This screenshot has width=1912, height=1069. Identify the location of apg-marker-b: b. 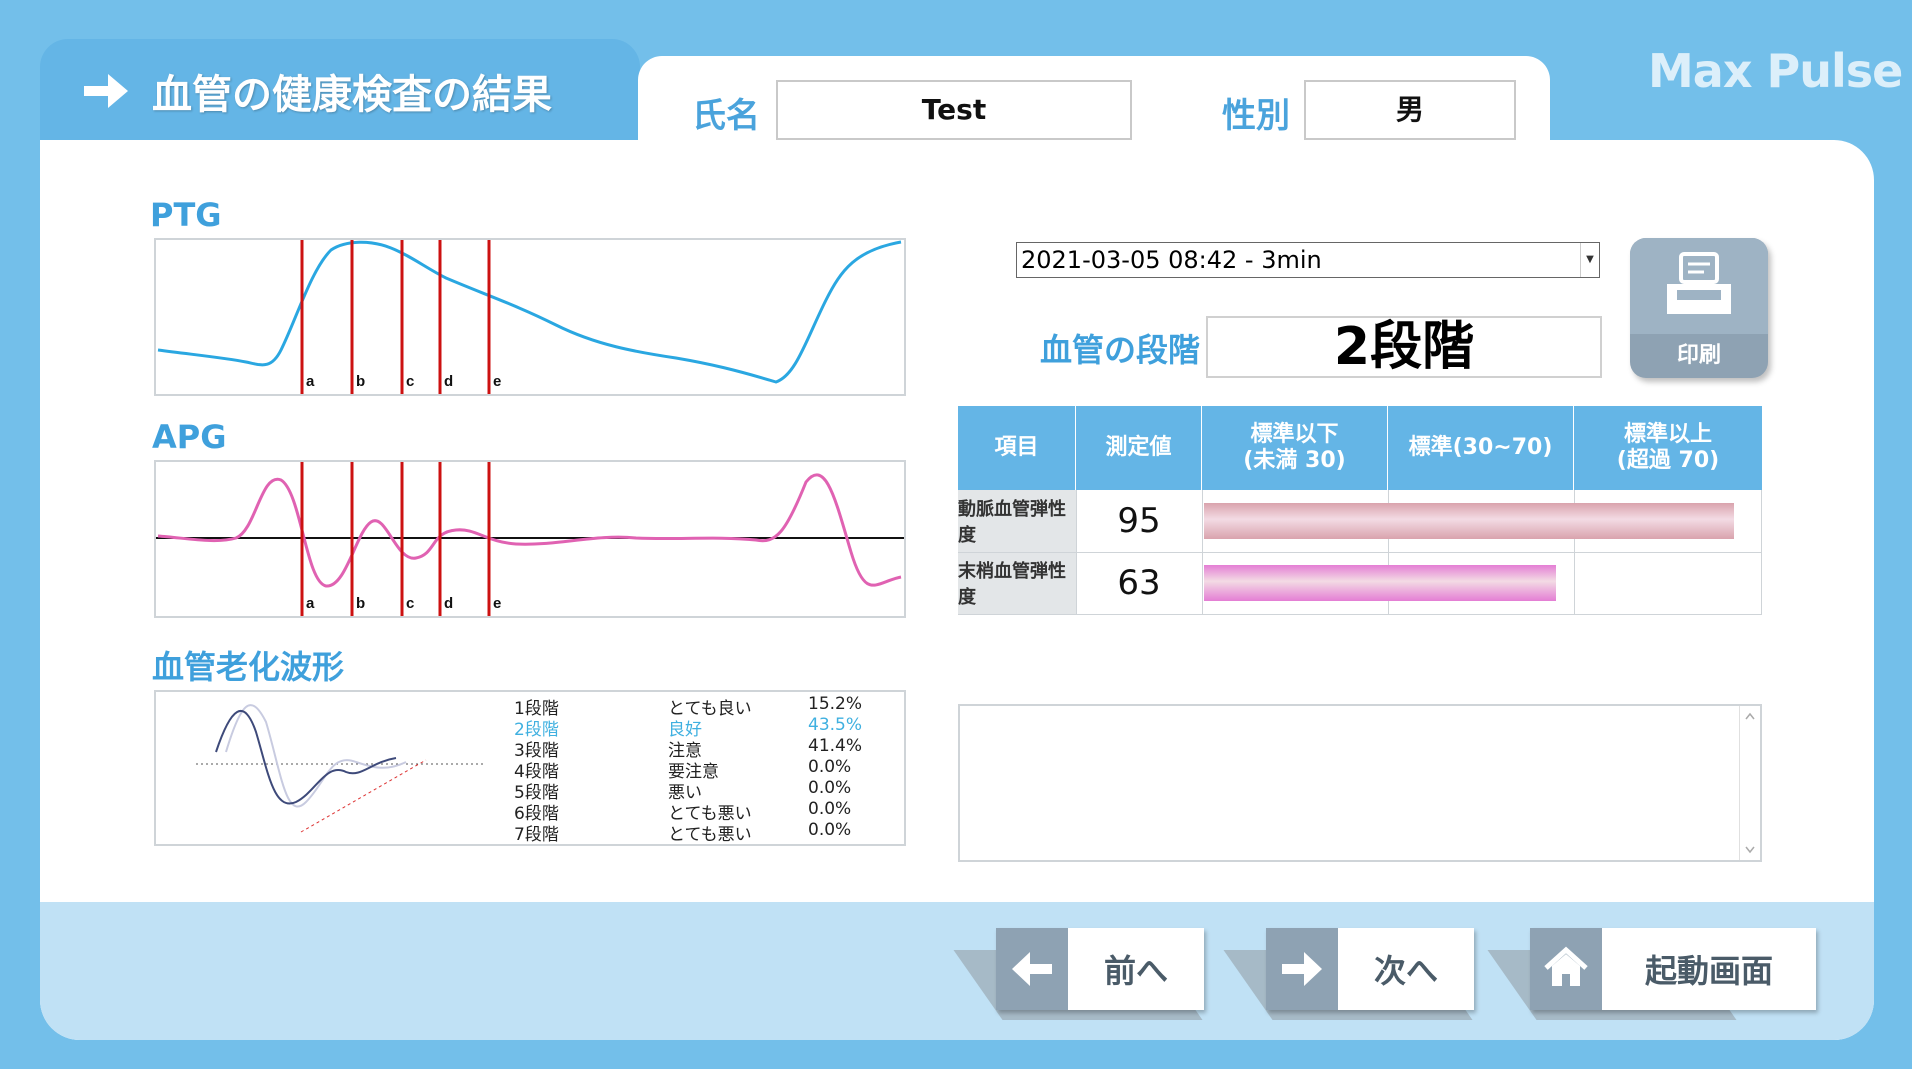
(360, 603).